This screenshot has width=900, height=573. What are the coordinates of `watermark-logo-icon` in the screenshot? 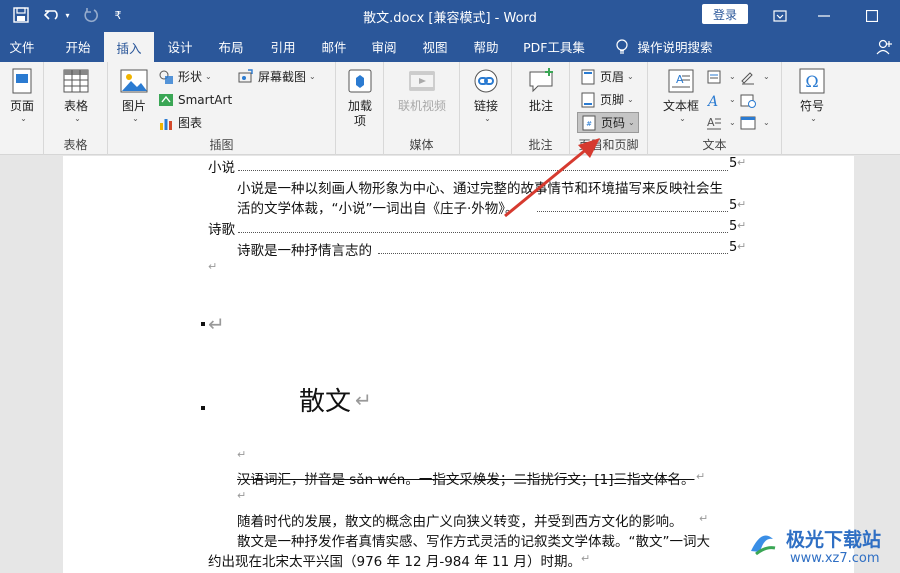 It's located at (762, 544).